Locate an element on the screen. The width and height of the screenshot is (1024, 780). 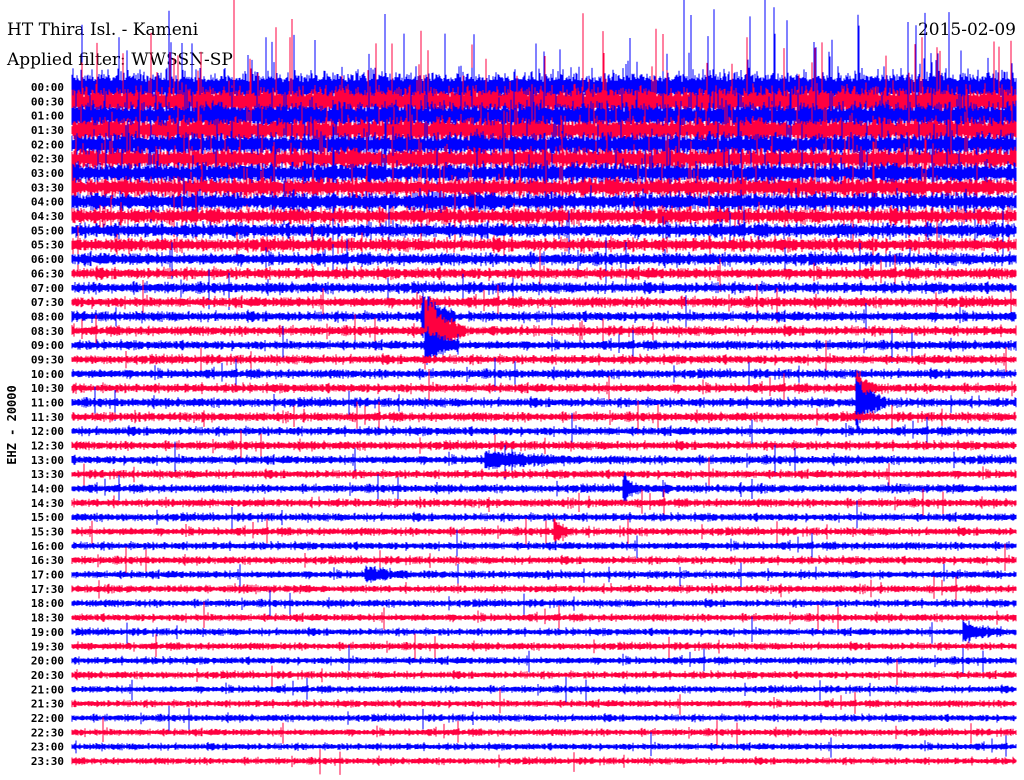
row-time-label: 01:30 is located at coordinates (47, 130).